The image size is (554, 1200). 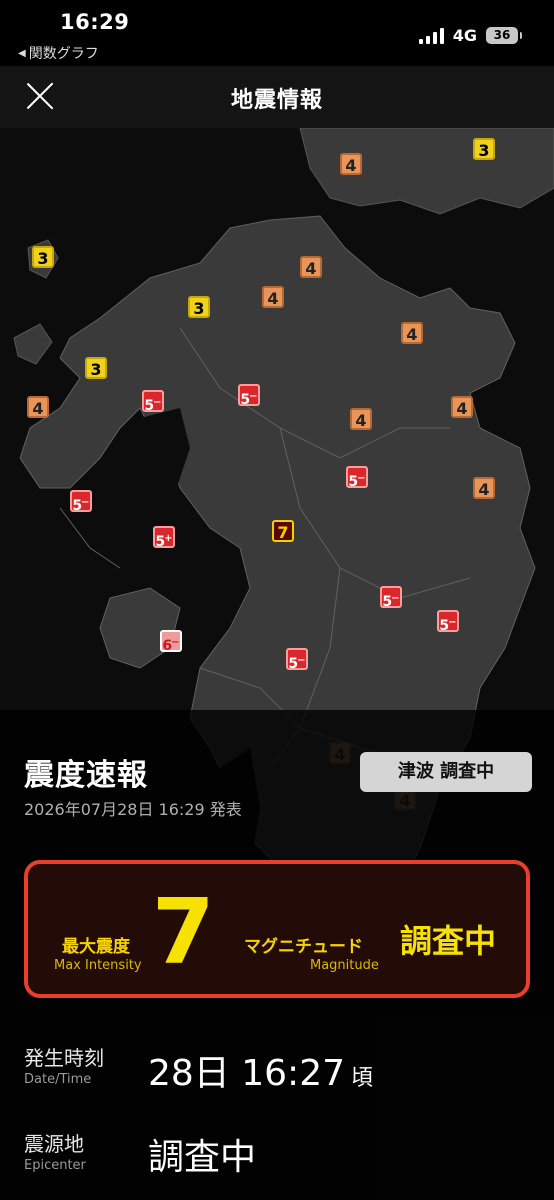 I want to click on max-intensity-label: 最大震度, so click(x=96, y=947).